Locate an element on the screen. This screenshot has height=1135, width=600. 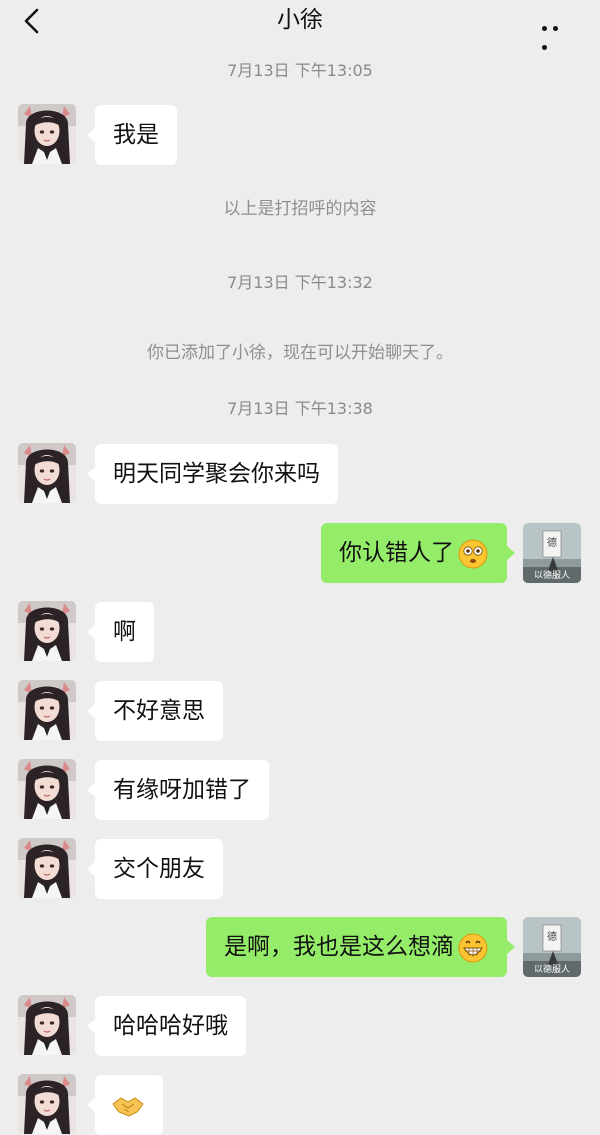
flushed-face-emoji is located at coordinates (473, 553).